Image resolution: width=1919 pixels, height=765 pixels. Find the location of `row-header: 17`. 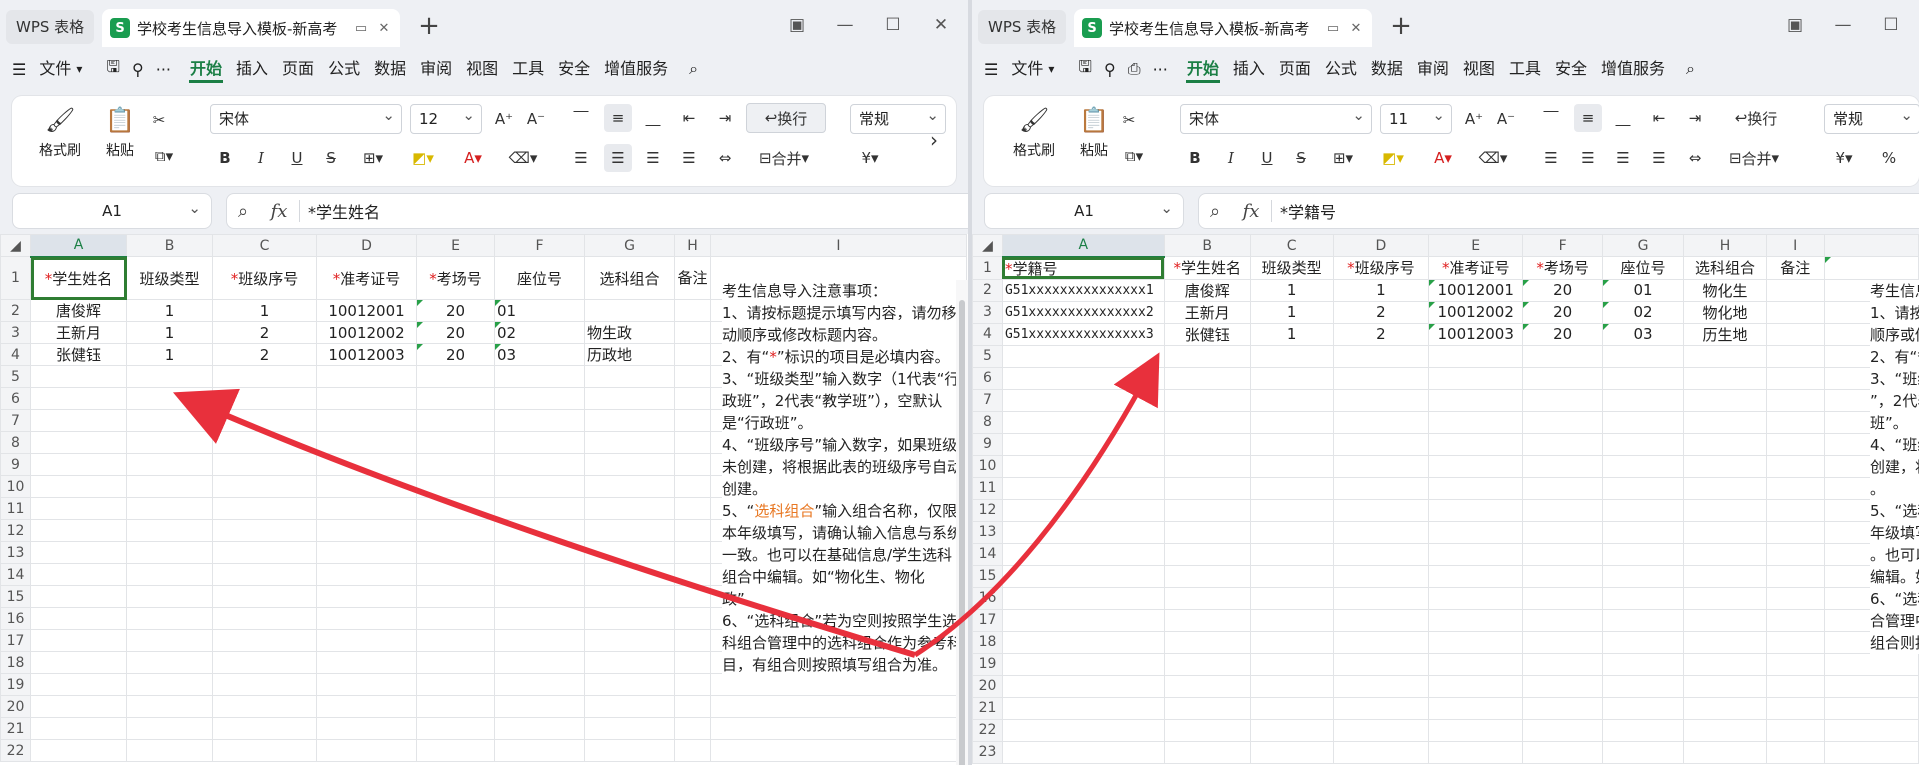

row-header: 17 is located at coordinates (987, 620).